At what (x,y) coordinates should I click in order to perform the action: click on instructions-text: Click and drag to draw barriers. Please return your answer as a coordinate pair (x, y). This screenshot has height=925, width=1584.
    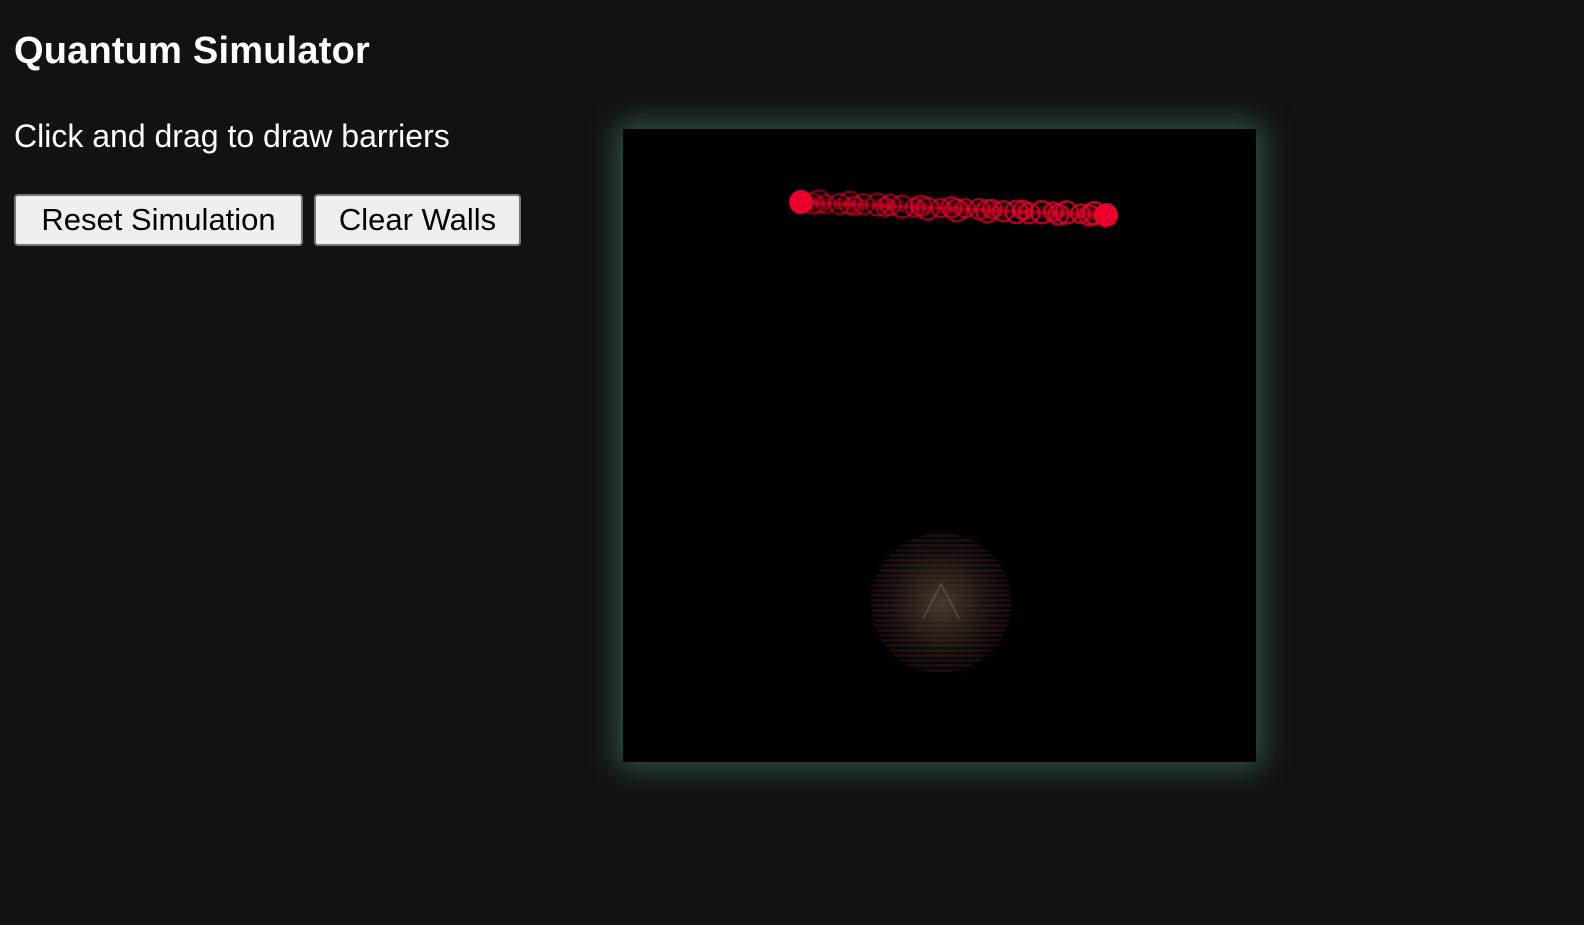
    Looking at the image, I should click on (232, 136).